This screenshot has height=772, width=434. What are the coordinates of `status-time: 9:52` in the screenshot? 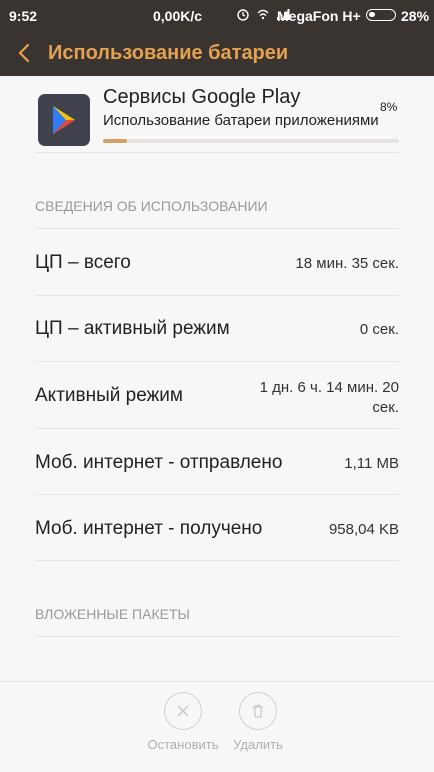 It's located at (23, 16).